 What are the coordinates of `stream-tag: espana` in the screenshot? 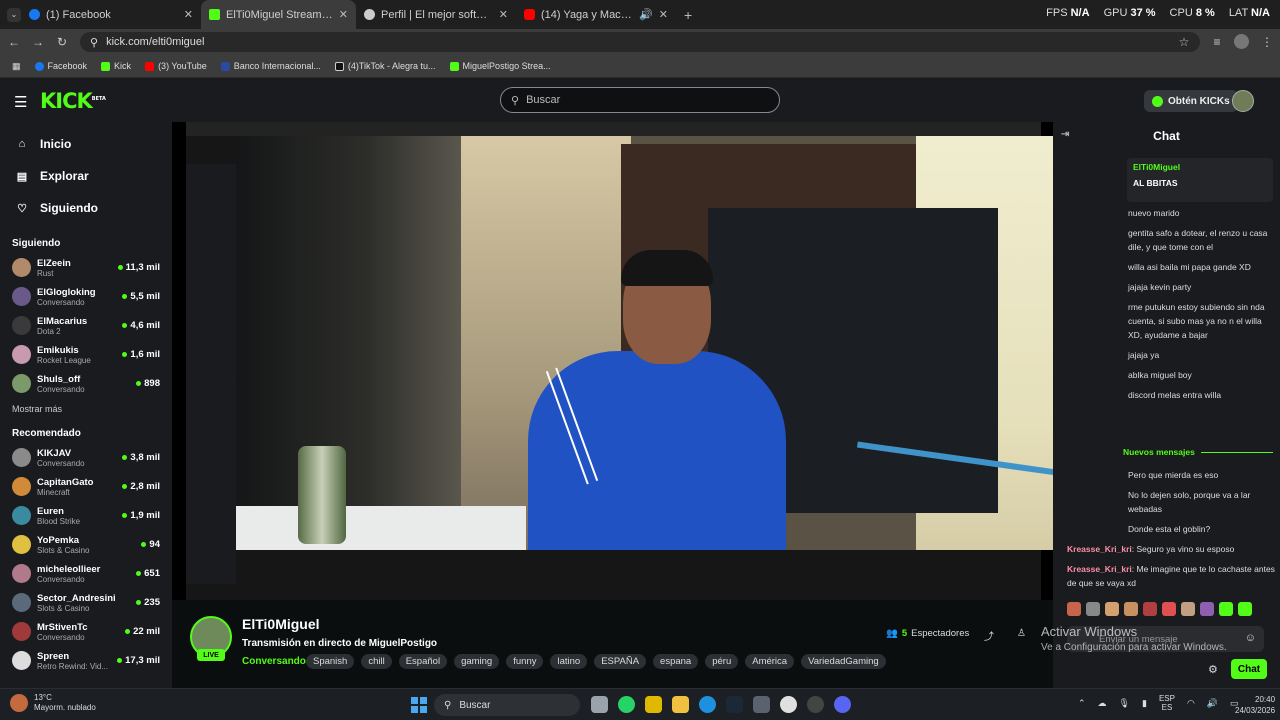 It's located at (676, 661).